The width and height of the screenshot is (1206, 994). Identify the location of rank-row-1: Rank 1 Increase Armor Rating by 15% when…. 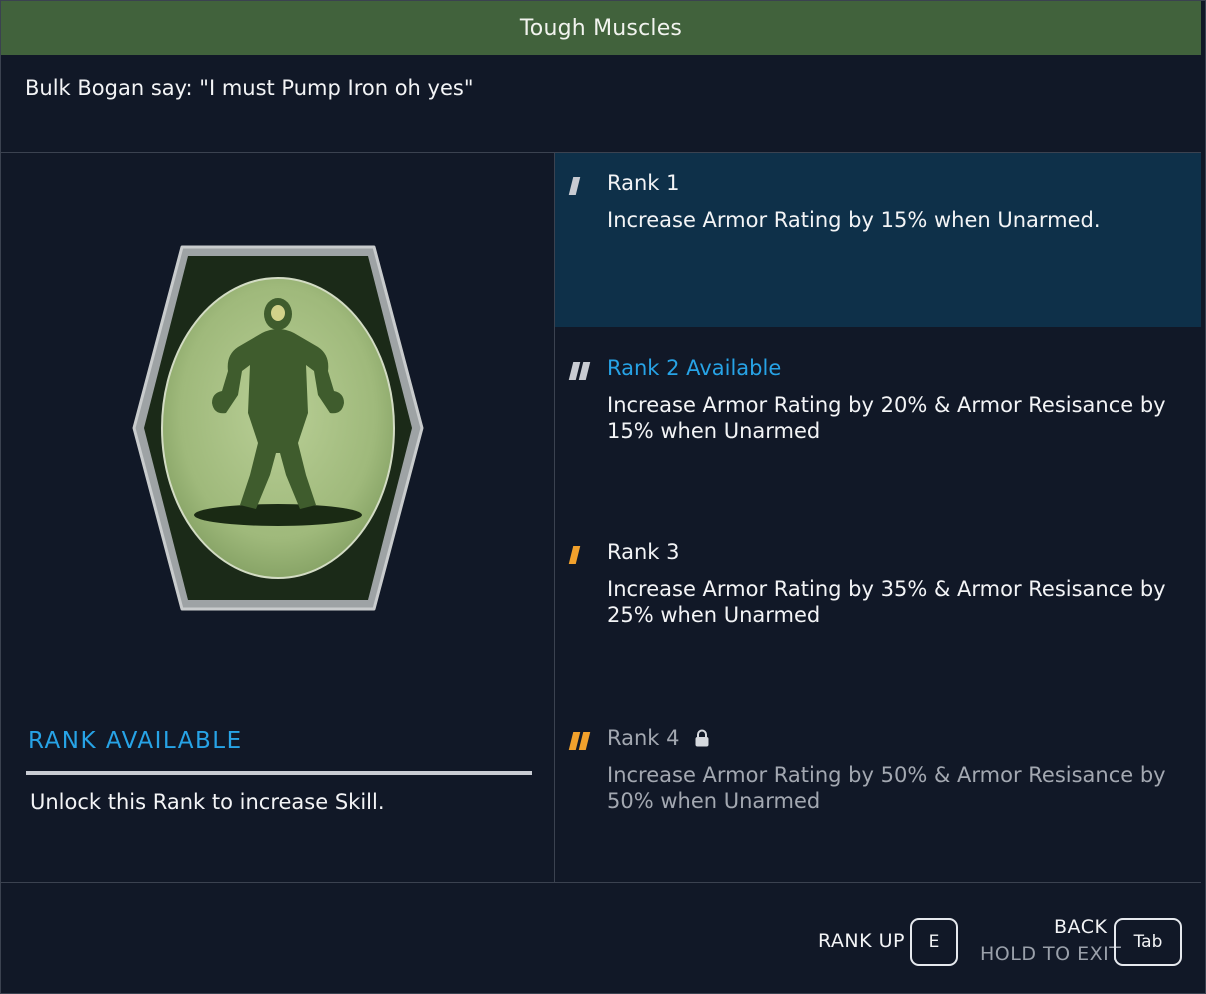
(878, 240).